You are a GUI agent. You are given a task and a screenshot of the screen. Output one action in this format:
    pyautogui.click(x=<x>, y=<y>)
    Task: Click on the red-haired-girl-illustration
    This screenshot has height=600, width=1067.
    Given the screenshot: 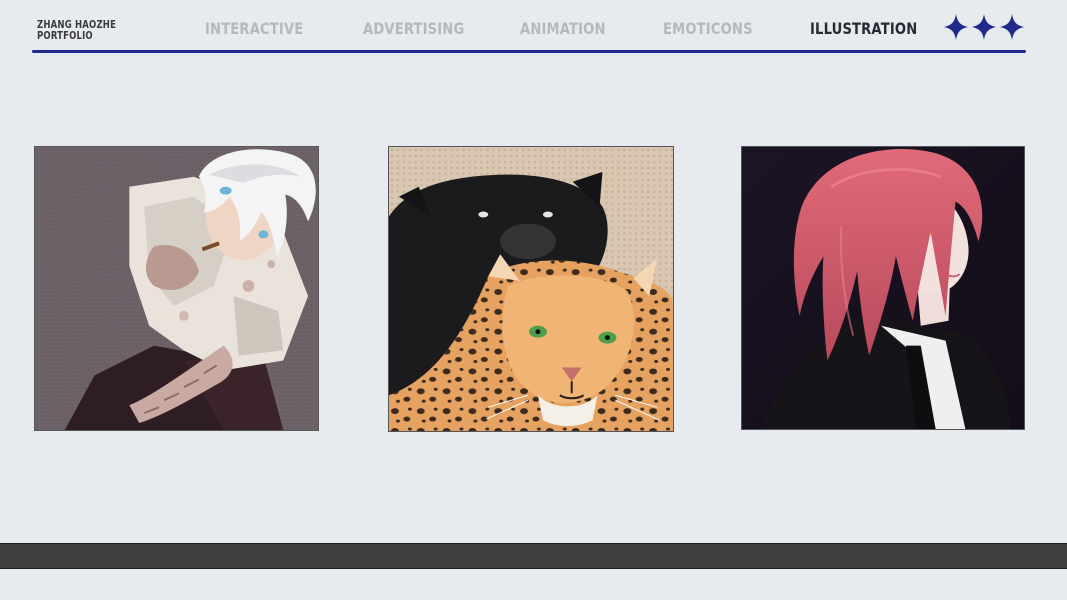 What is the action you would take?
    pyautogui.click(x=883, y=288)
    